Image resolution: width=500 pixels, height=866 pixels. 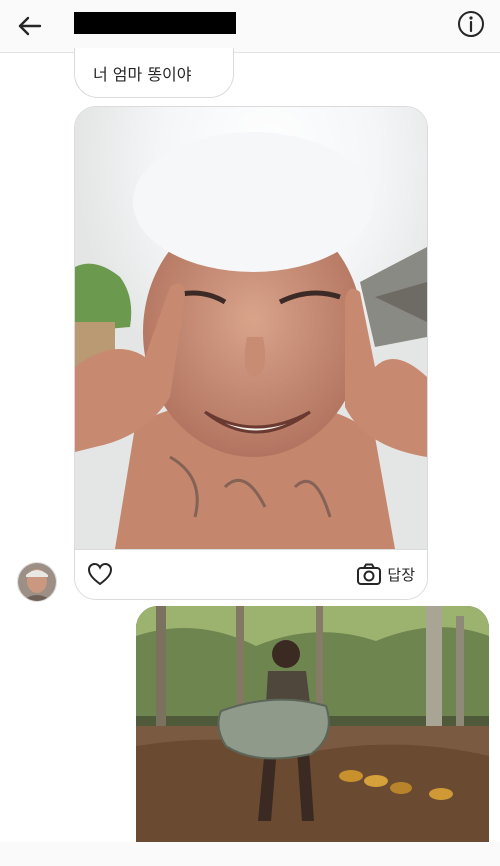 I want to click on message-text: 너 엄마 똥이야, so click(x=142, y=74).